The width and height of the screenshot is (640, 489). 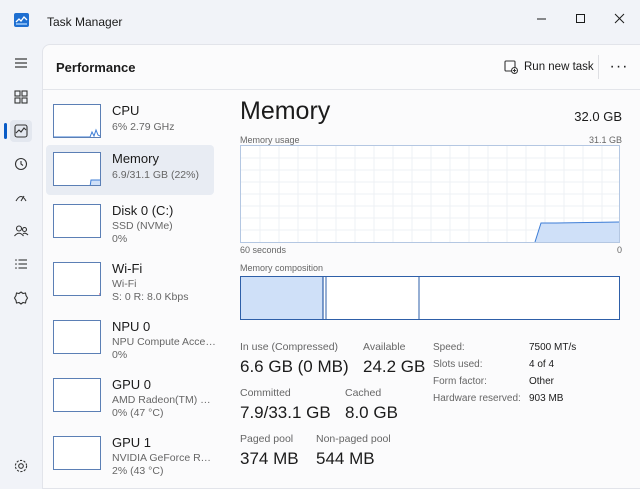 I want to click on device-name: Memory, so click(x=135, y=158).